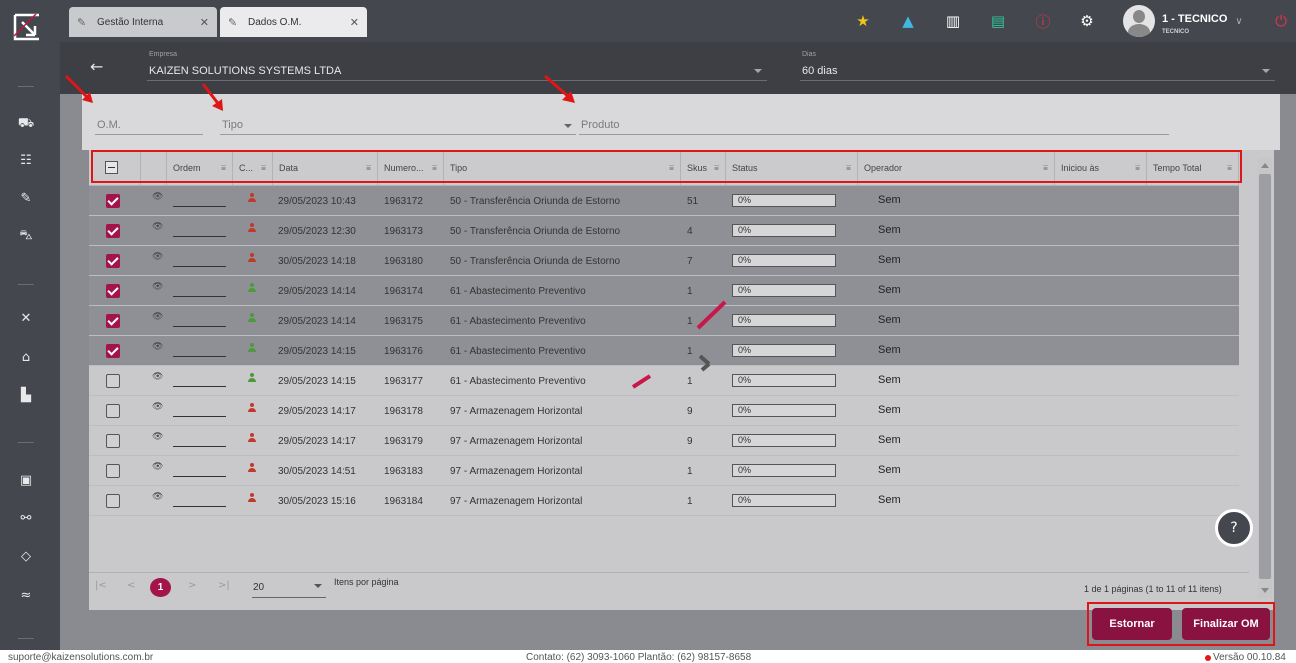 The image size is (1296, 663). Describe the element at coordinates (1234, 528) in the screenshot. I see `help-chat-button: ?` at that location.